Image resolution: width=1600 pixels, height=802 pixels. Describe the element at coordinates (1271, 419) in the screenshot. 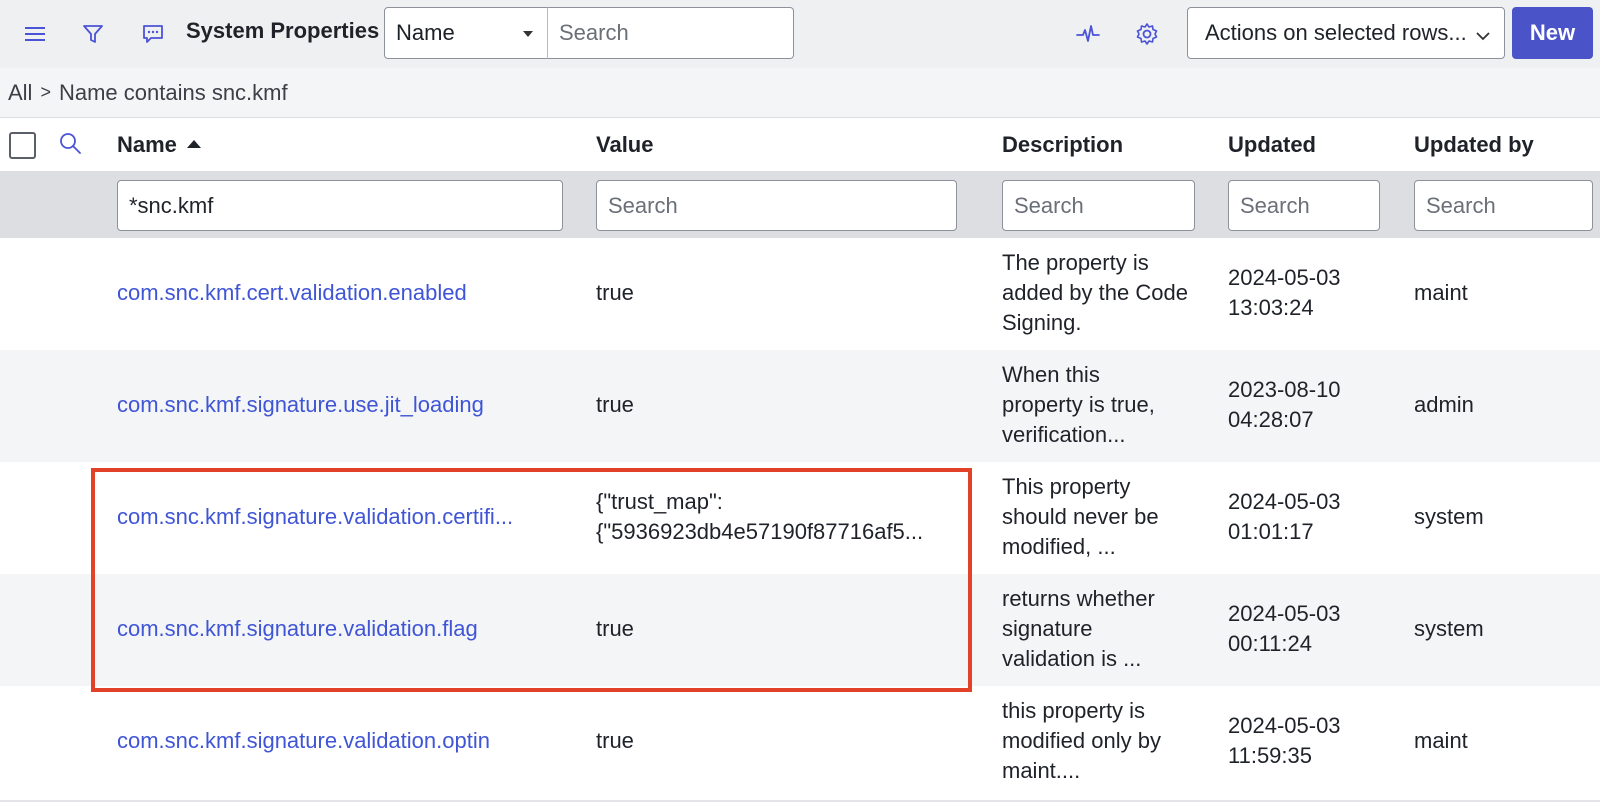

I see `updated-time: 04:28:07` at that location.